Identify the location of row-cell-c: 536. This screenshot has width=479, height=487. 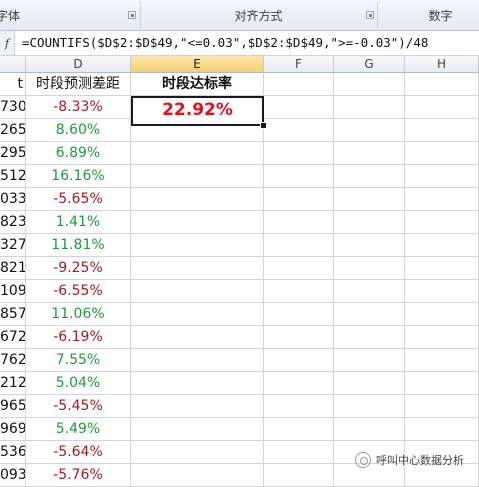
(13, 452).